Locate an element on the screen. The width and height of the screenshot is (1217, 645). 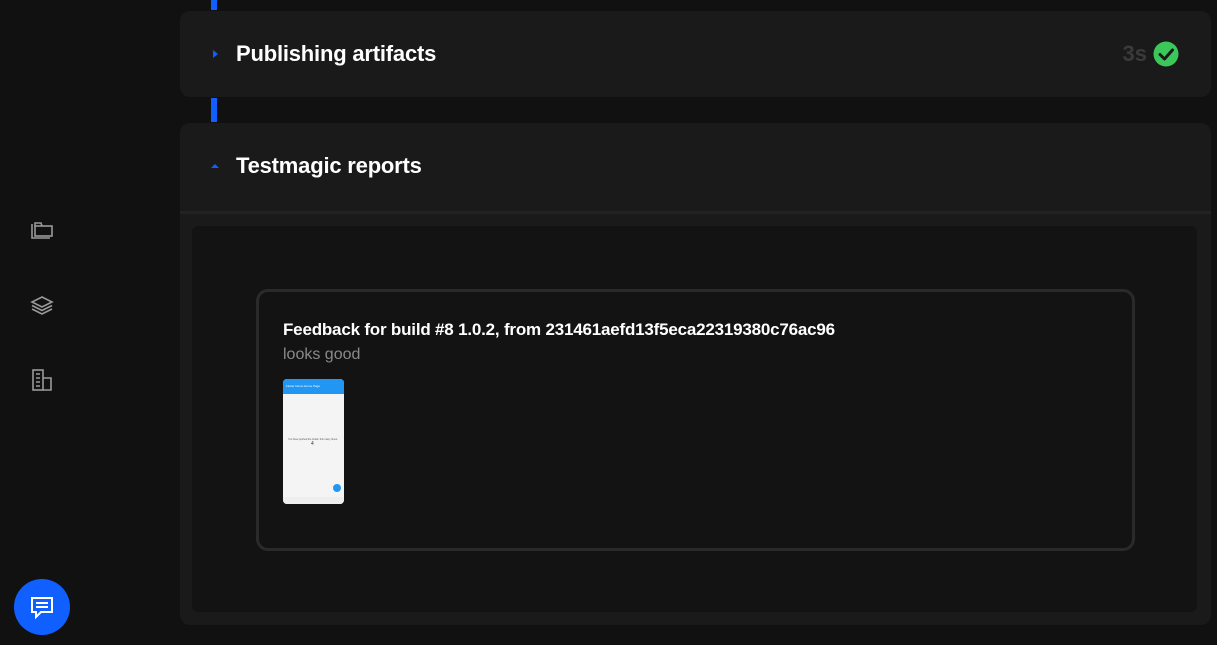
step-title: Testmagic reports is located at coordinates (329, 165).